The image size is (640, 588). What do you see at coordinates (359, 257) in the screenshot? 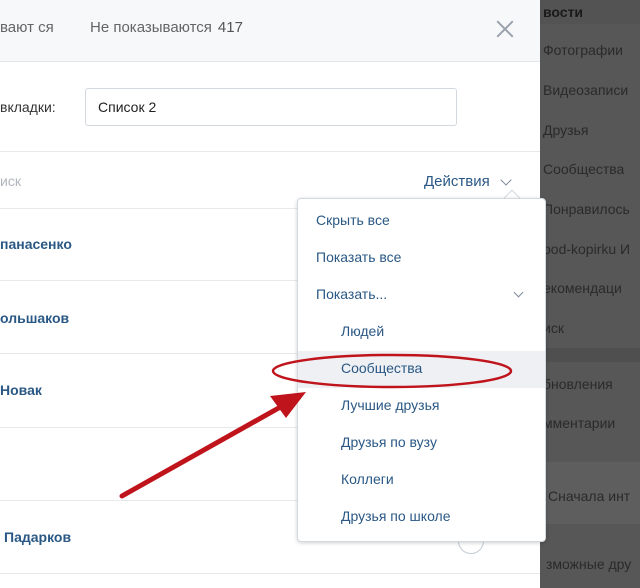
I see `menu-item-label: Показать все` at bounding box center [359, 257].